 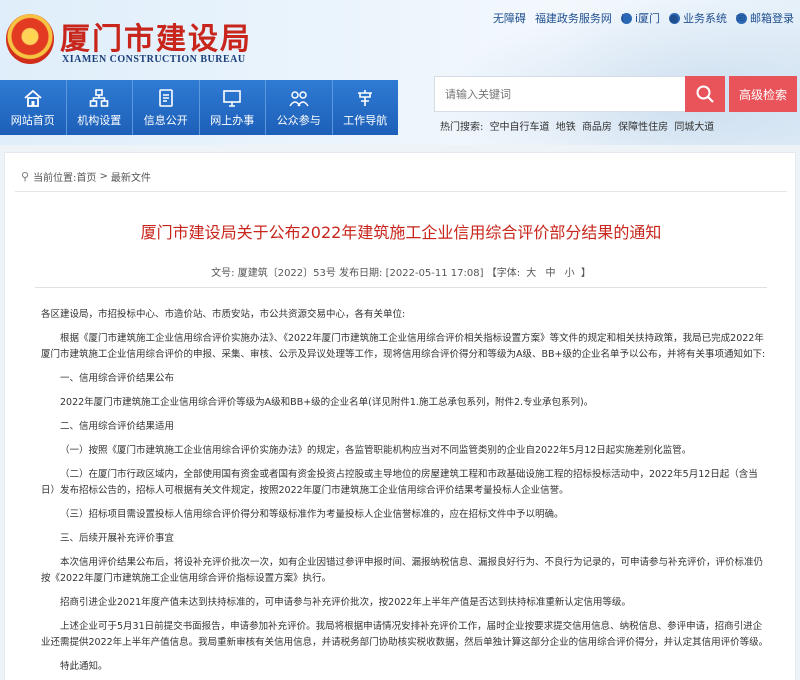 I want to click on site-logo-en: XIAMEN CONSTRUCTION BUREAU, so click(x=154, y=59).